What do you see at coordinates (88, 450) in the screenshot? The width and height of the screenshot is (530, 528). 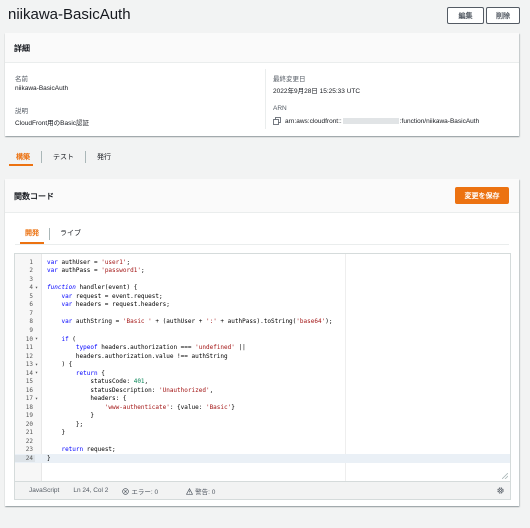 I see `code-text: return request;` at bounding box center [88, 450].